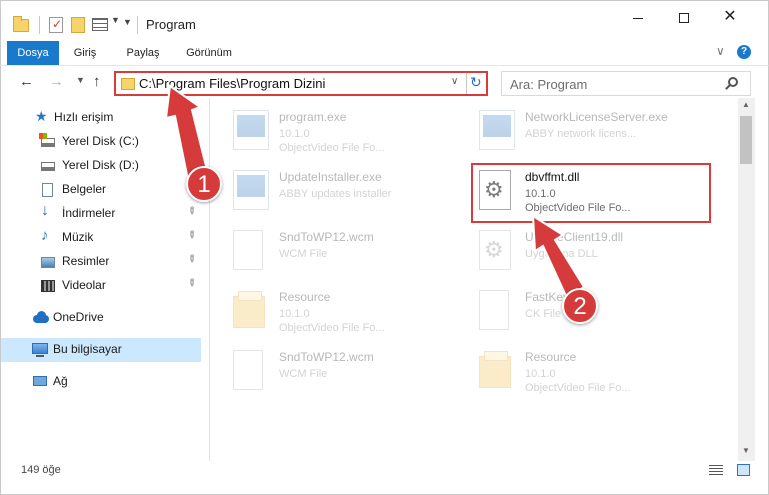 The height and width of the screenshot is (495, 769). What do you see at coordinates (101, 238) in the screenshot?
I see `sidebar-item-music: ♪ Müzik ✎` at bounding box center [101, 238].